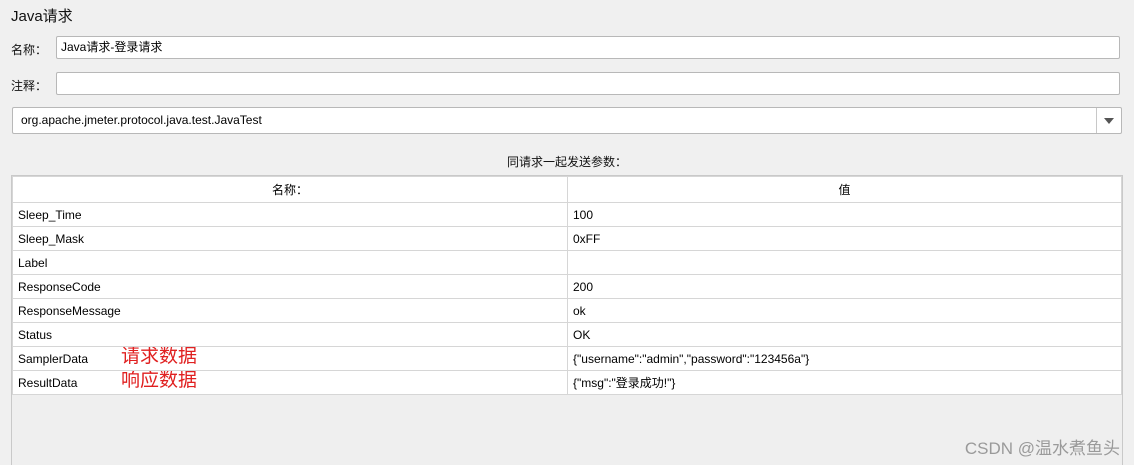 The width and height of the screenshot is (1134, 465). Describe the element at coordinates (1108, 120) in the screenshot. I see `chevron-down-icon` at that location.